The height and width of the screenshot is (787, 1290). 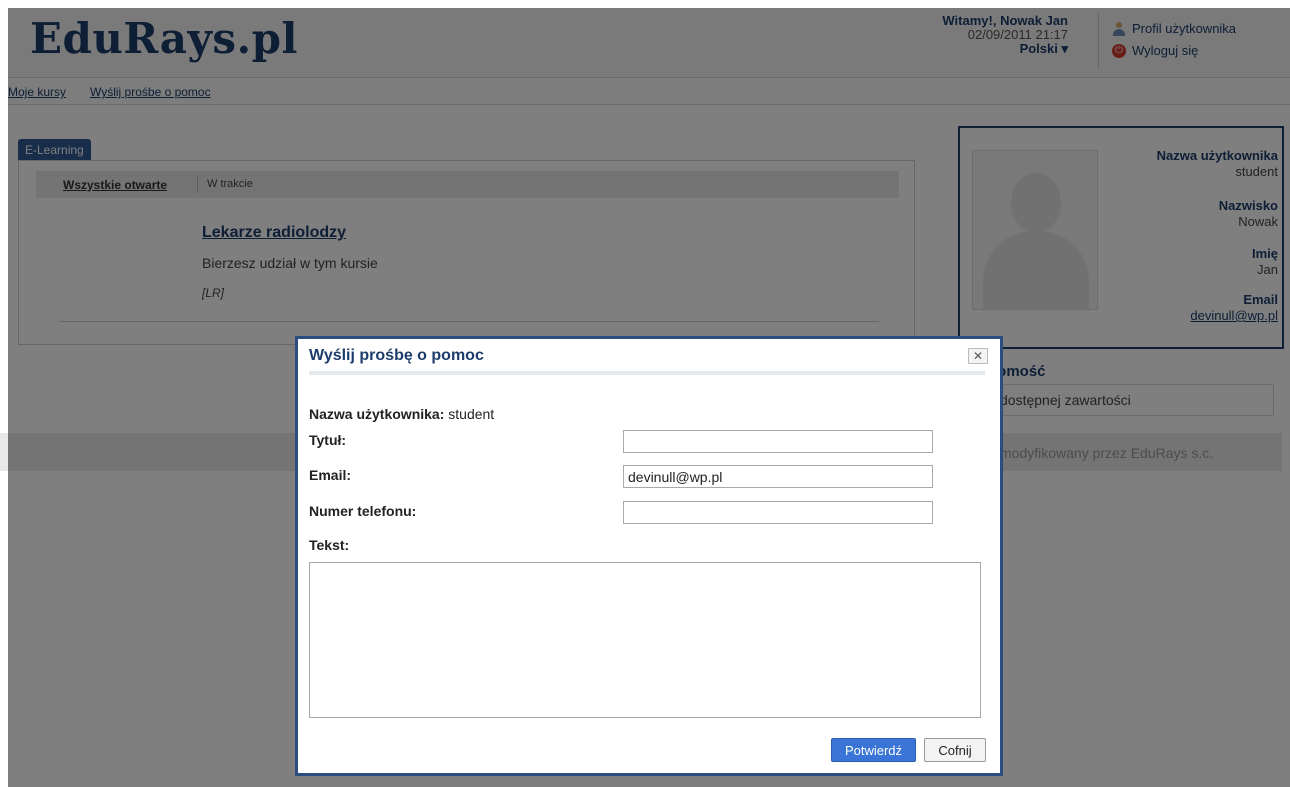 What do you see at coordinates (330, 475) in the screenshot?
I see `dialog-email-label: Email:` at bounding box center [330, 475].